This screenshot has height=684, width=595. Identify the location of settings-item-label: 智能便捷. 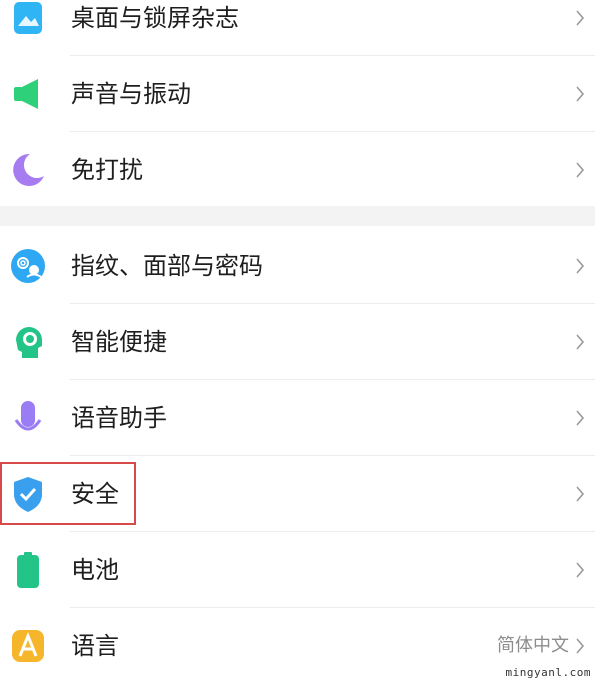
(119, 342).